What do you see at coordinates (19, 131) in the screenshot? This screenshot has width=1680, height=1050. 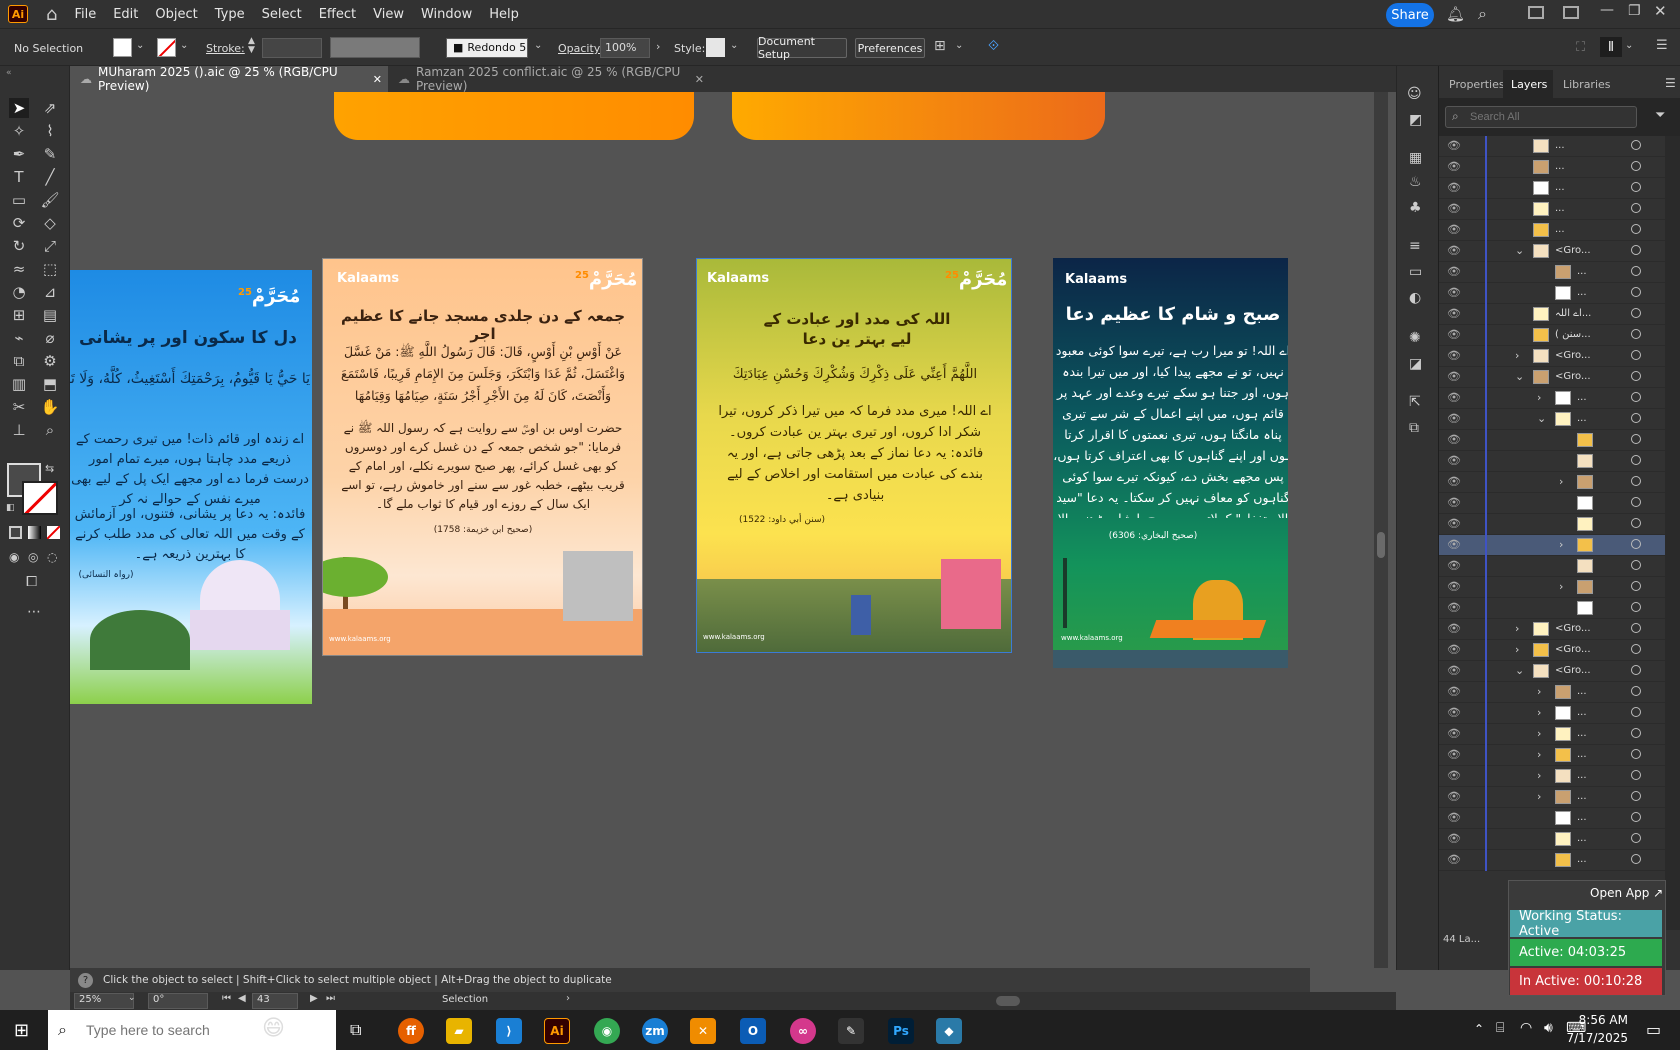 I see `magic-wand-icon: ✧` at bounding box center [19, 131].